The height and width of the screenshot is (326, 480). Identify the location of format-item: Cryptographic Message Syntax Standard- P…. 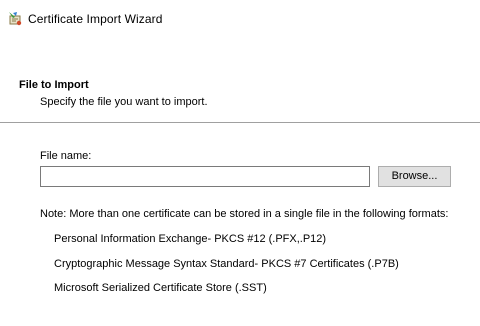
(226, 264).